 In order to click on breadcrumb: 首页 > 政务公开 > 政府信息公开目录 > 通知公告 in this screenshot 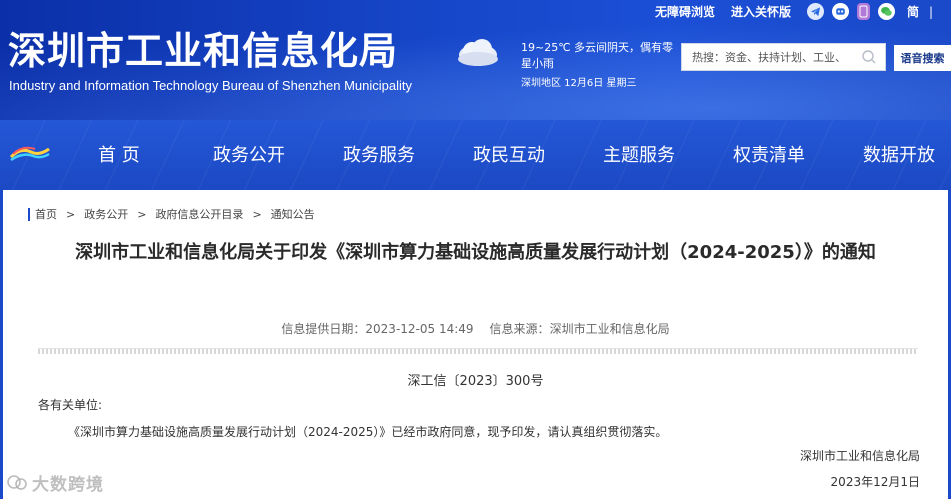, I will do `click(171, 214)`.